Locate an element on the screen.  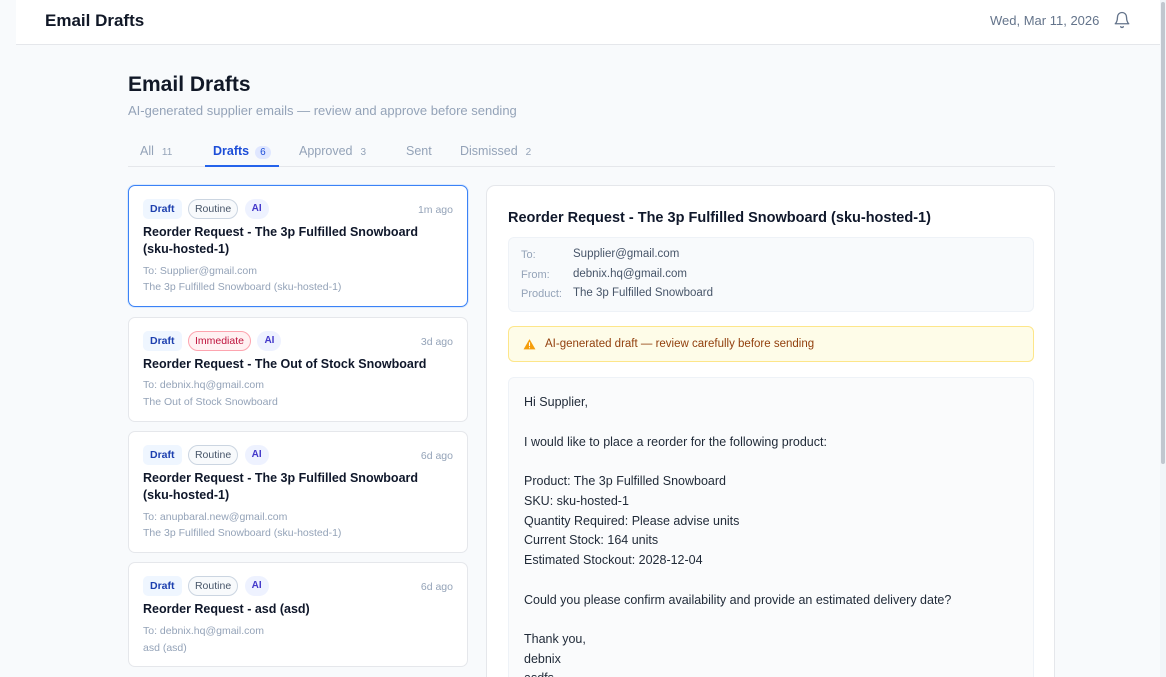
body-sku: SKU: sku-hosted-1 is located at coordinates (576, 501).